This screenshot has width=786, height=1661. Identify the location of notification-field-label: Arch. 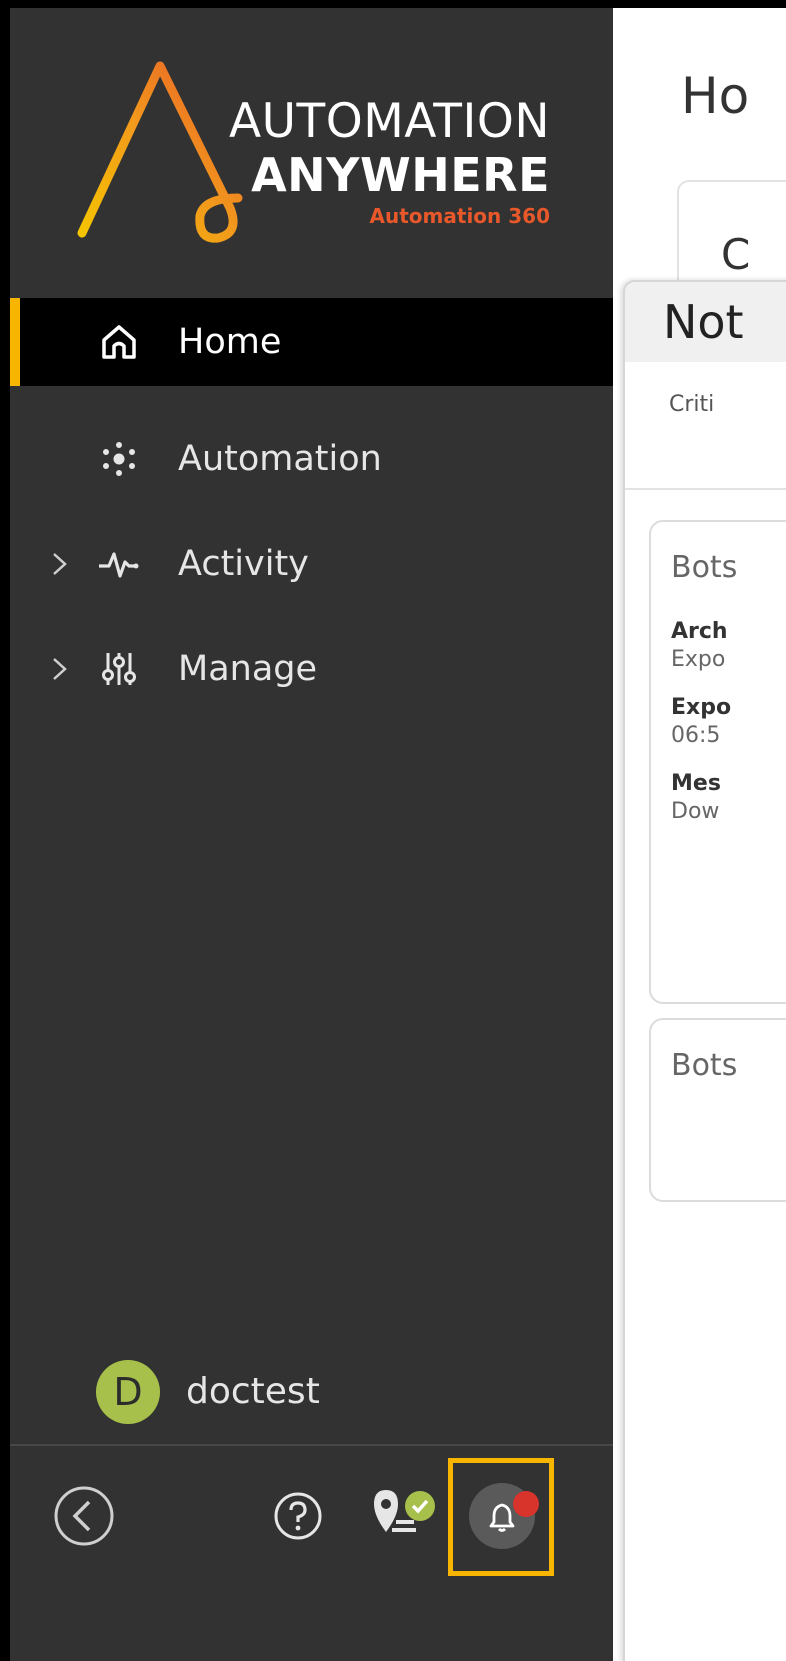
(699, 631).